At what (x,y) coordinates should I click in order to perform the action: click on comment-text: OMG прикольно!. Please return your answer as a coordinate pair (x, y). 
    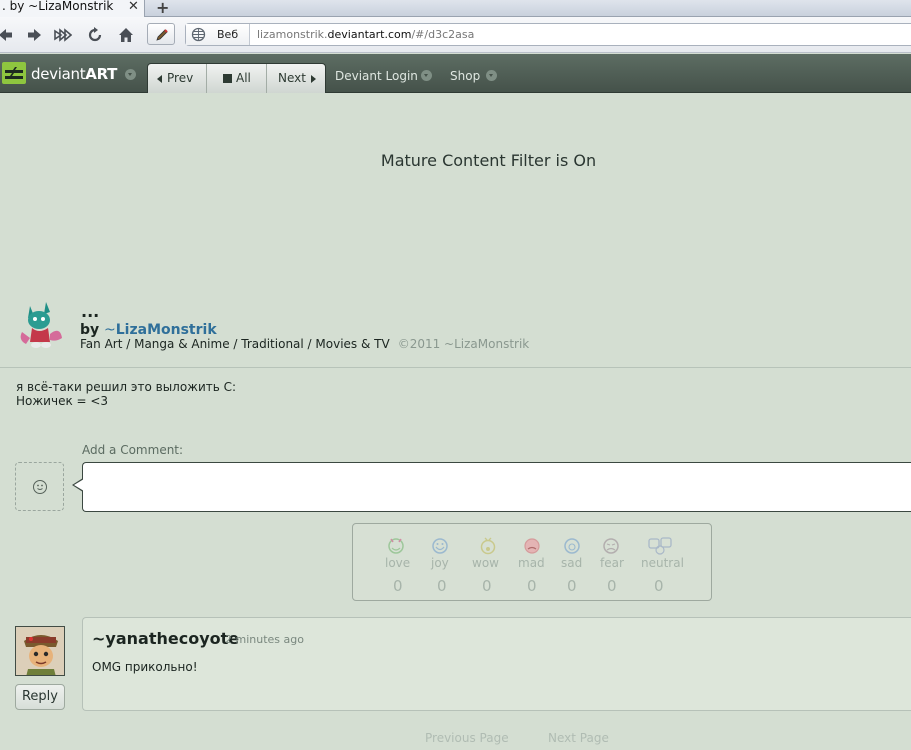
    Looking at the image, I should click on (145, 667).